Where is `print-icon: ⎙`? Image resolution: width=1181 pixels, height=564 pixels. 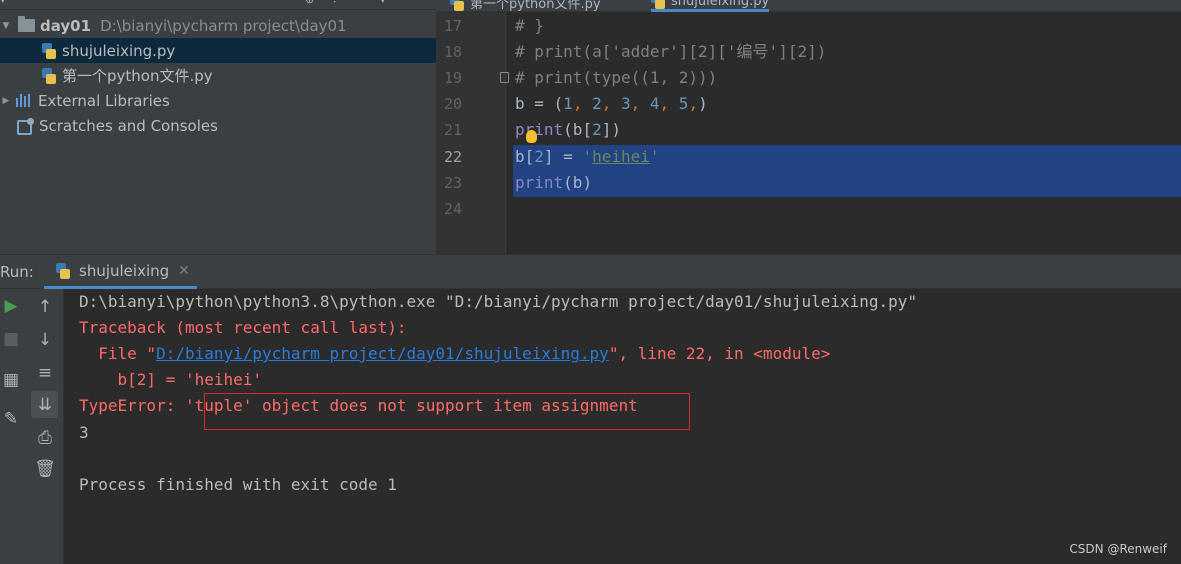 print-icon: ⎙ is located at coordinates (45, 438).